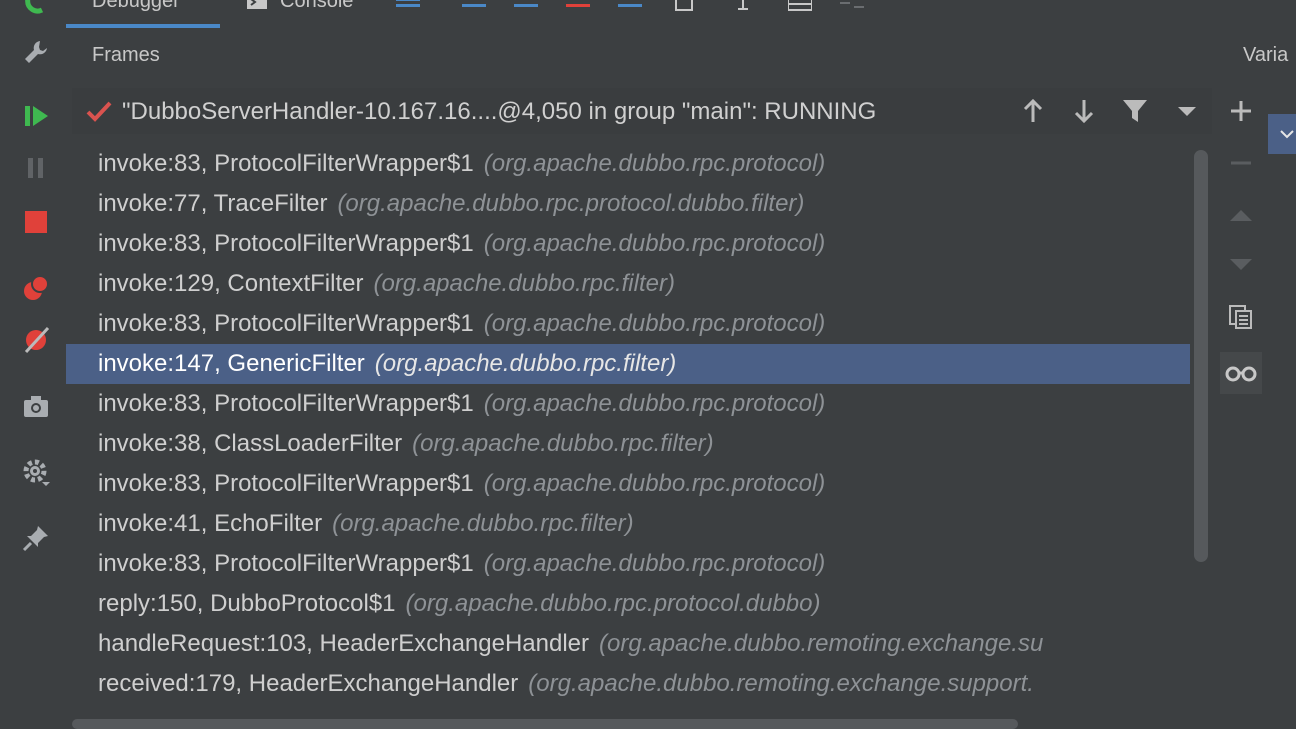  What do you see at coordinates (1241, 265) in the screenshot?
I see `move-down-icon` at bounding box center [1241, 265].